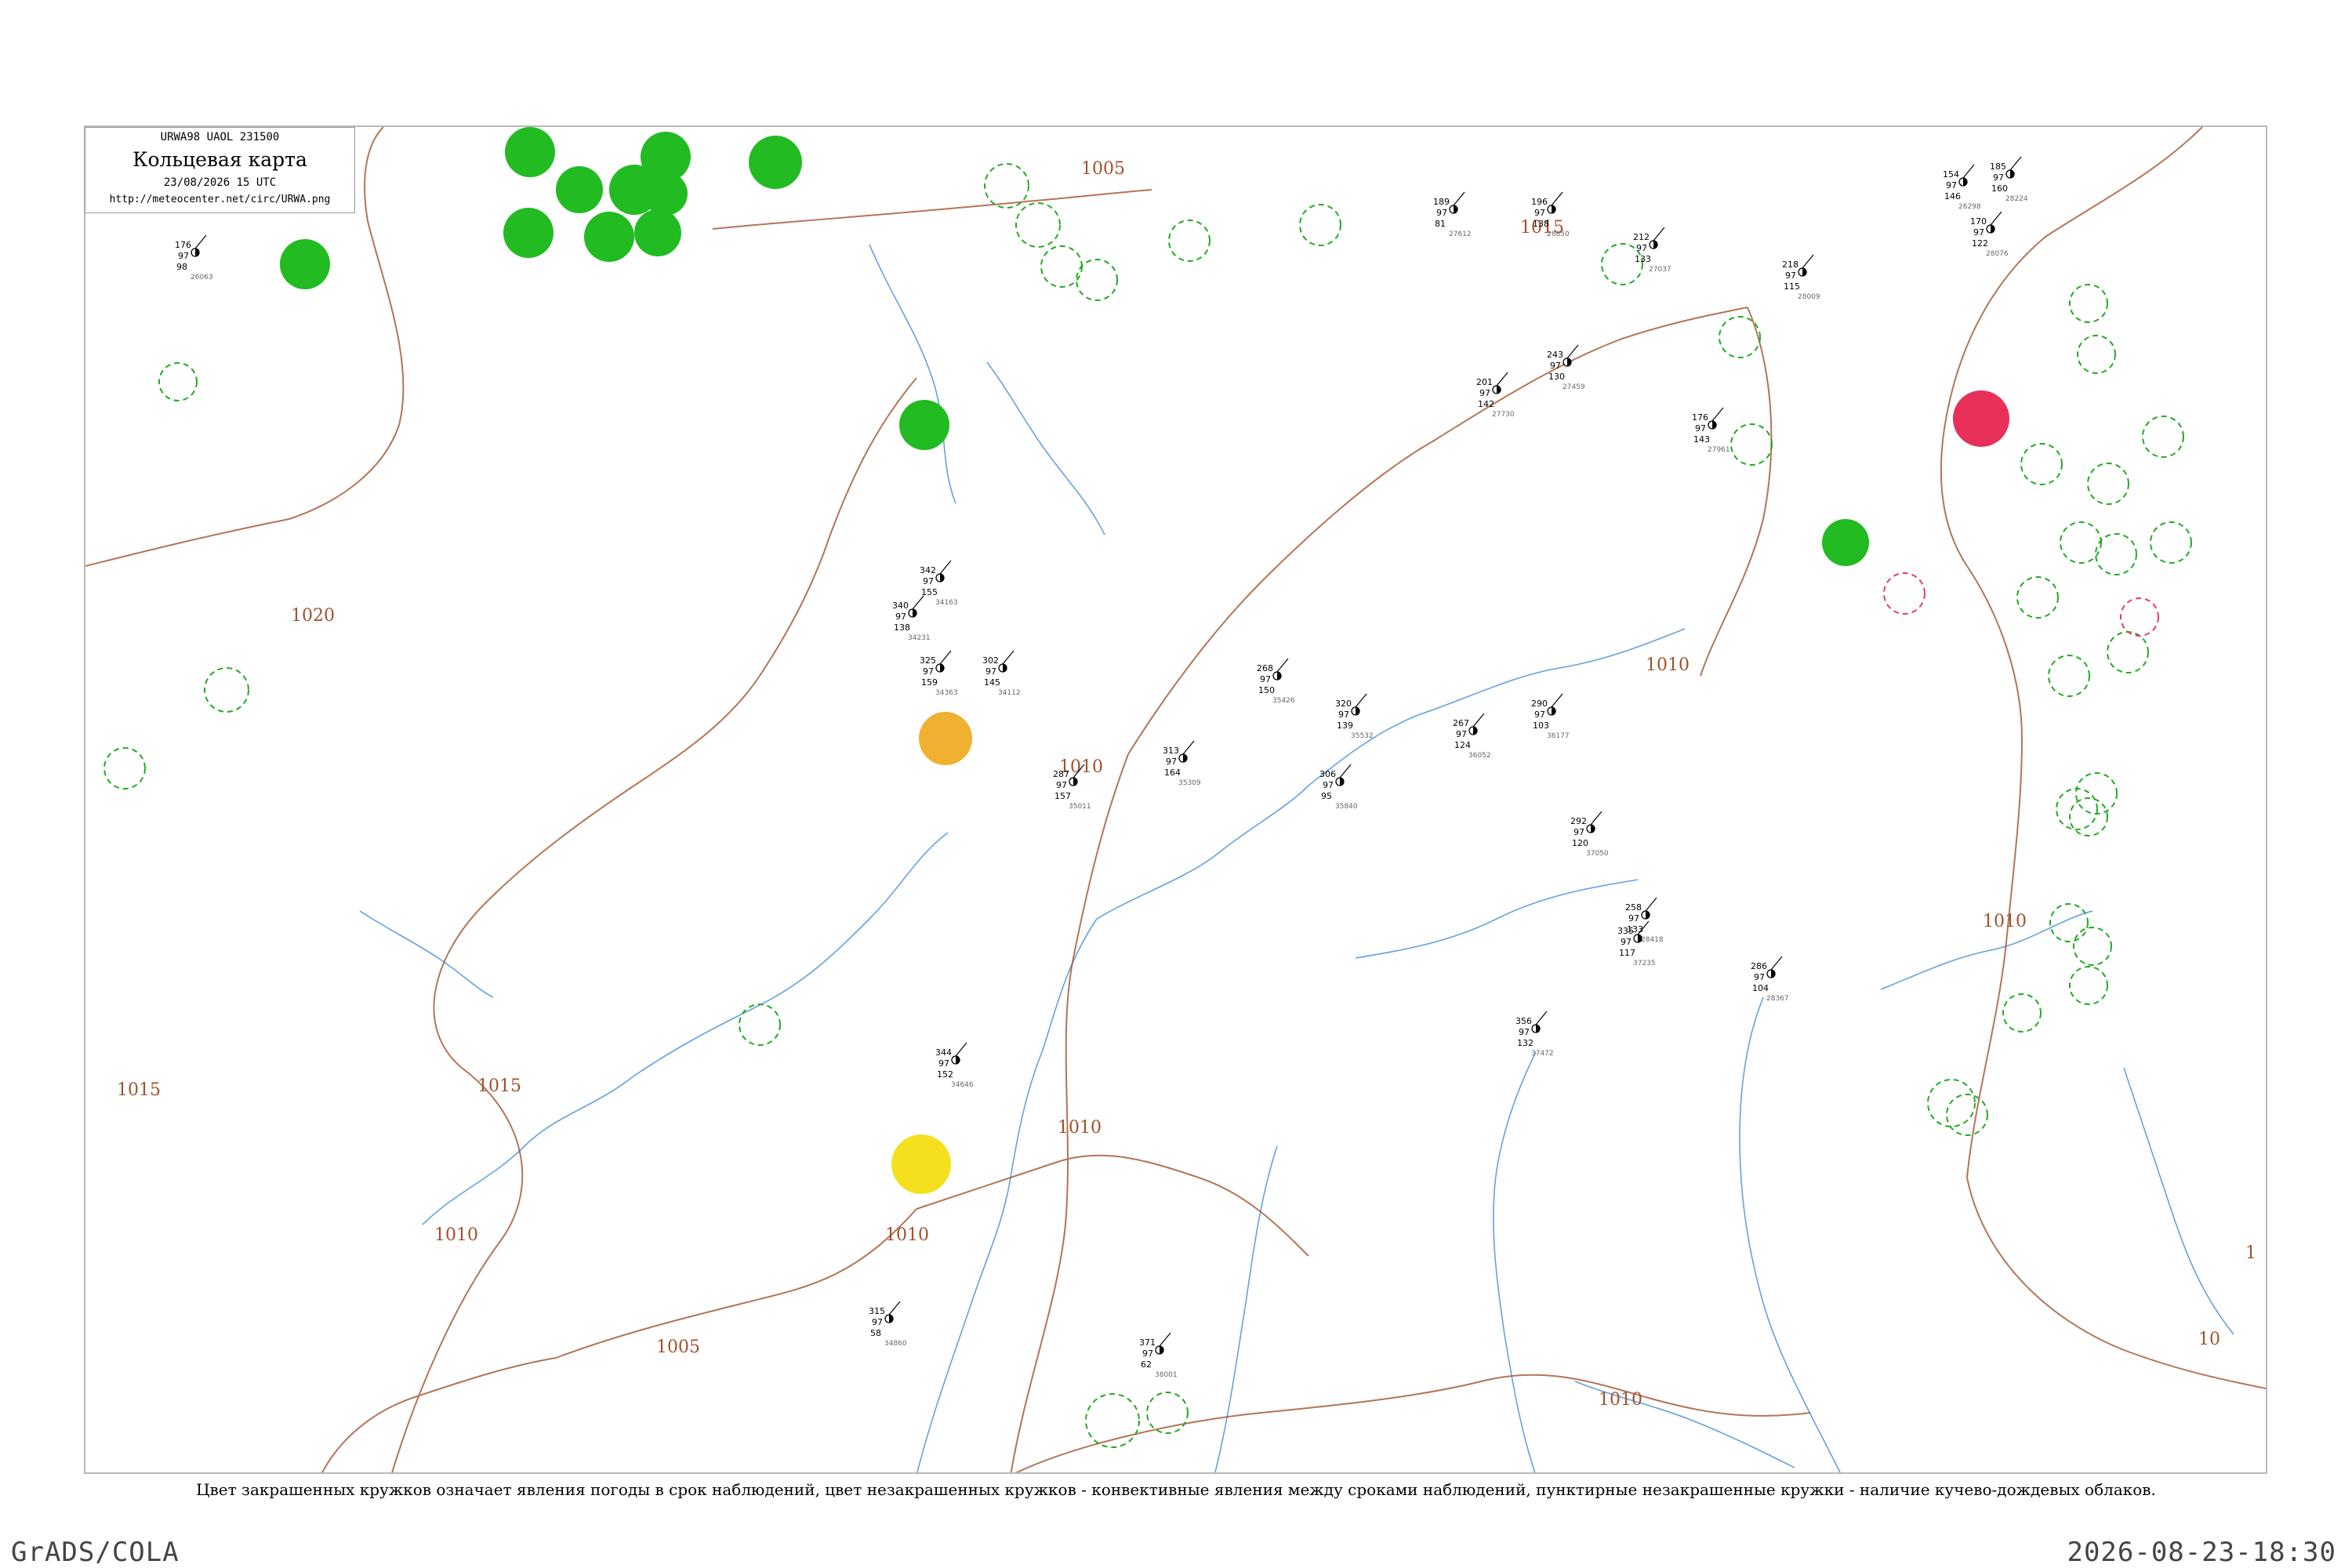  What do you see at coordinates (1461, 723) in the screenshot?
I see `station-temp: 267` at bounding box center [1461, 723].